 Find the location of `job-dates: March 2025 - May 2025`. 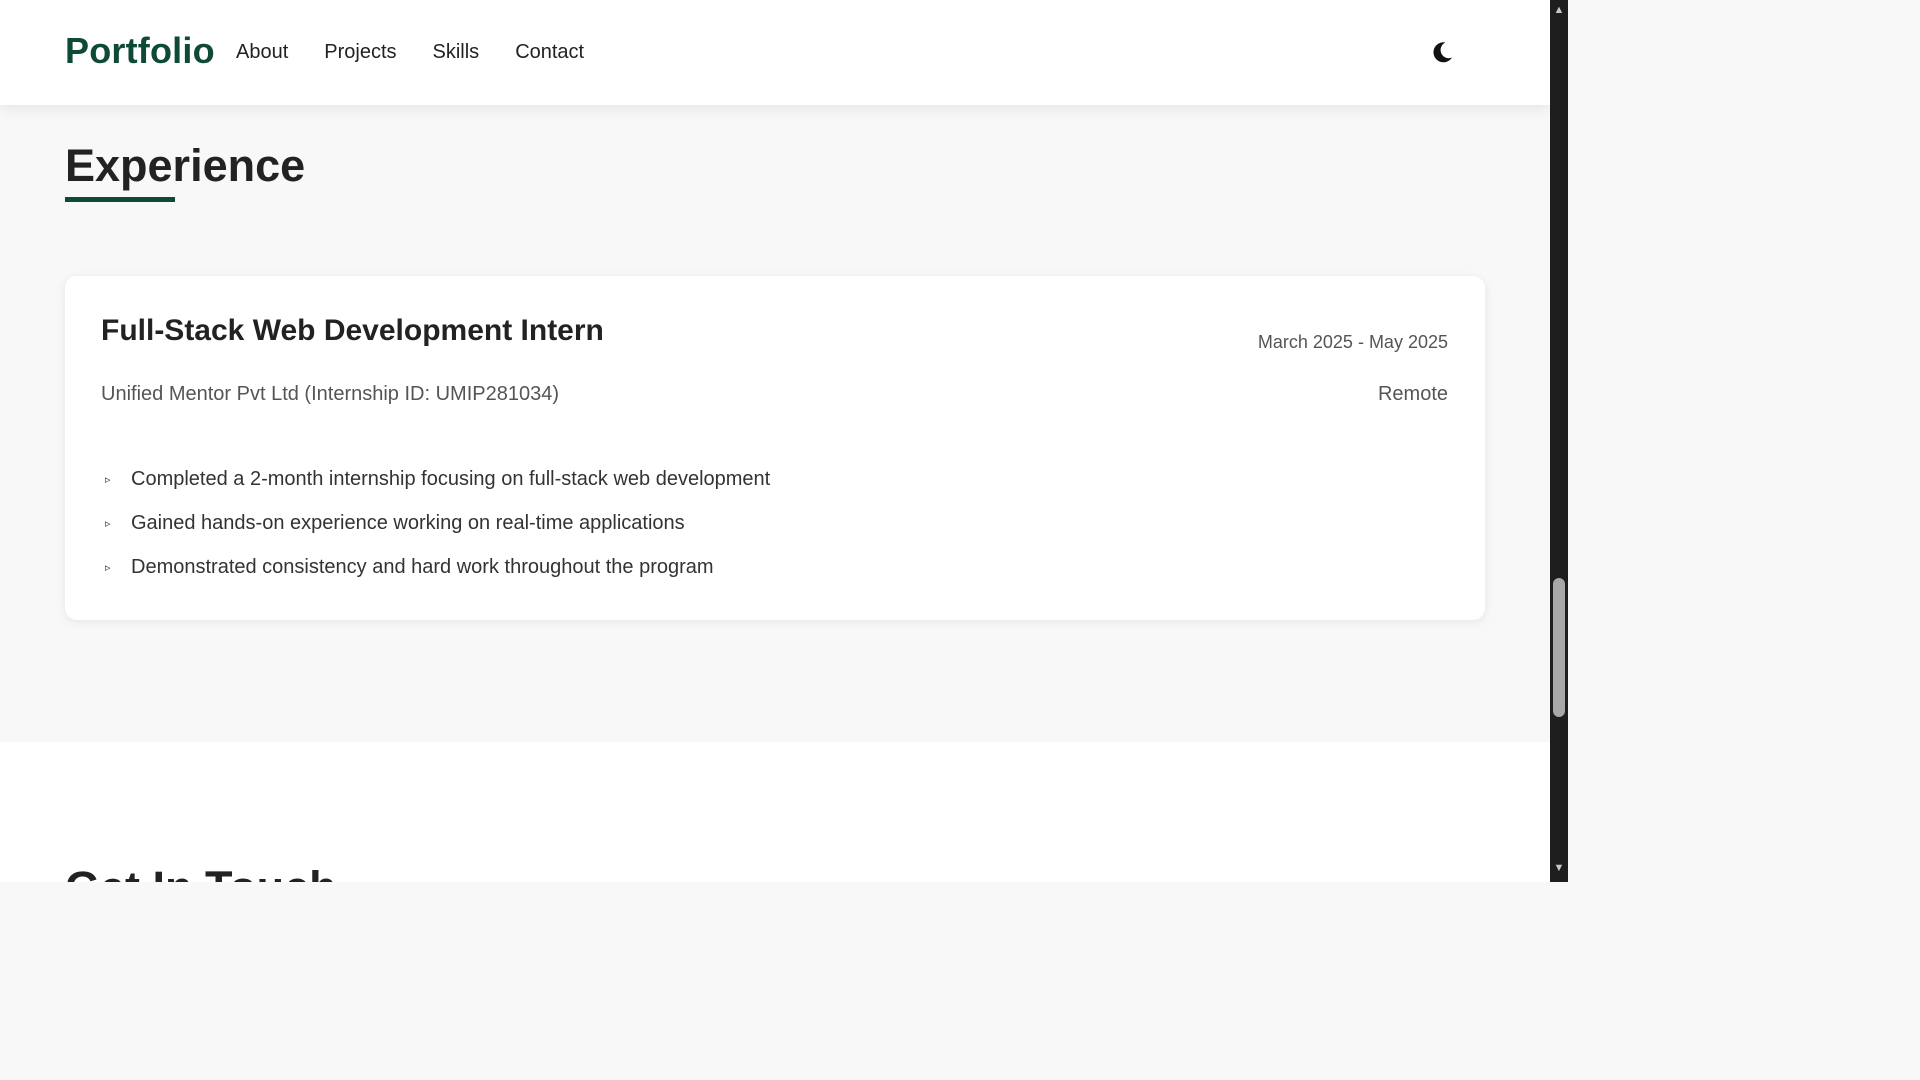

job-dates: March 2025 - May 2025 is located at coordinates (1352, 342).